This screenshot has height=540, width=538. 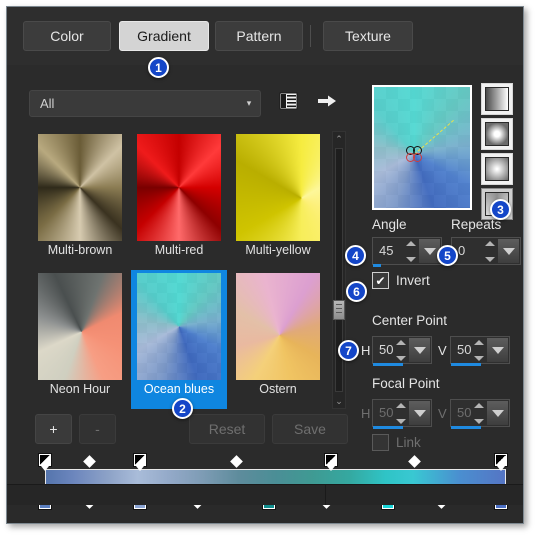 What do you see at coordinates (447, 255) in the screenshot?
I see `callout-badge-5: 5` at bounding box center [447, 255].